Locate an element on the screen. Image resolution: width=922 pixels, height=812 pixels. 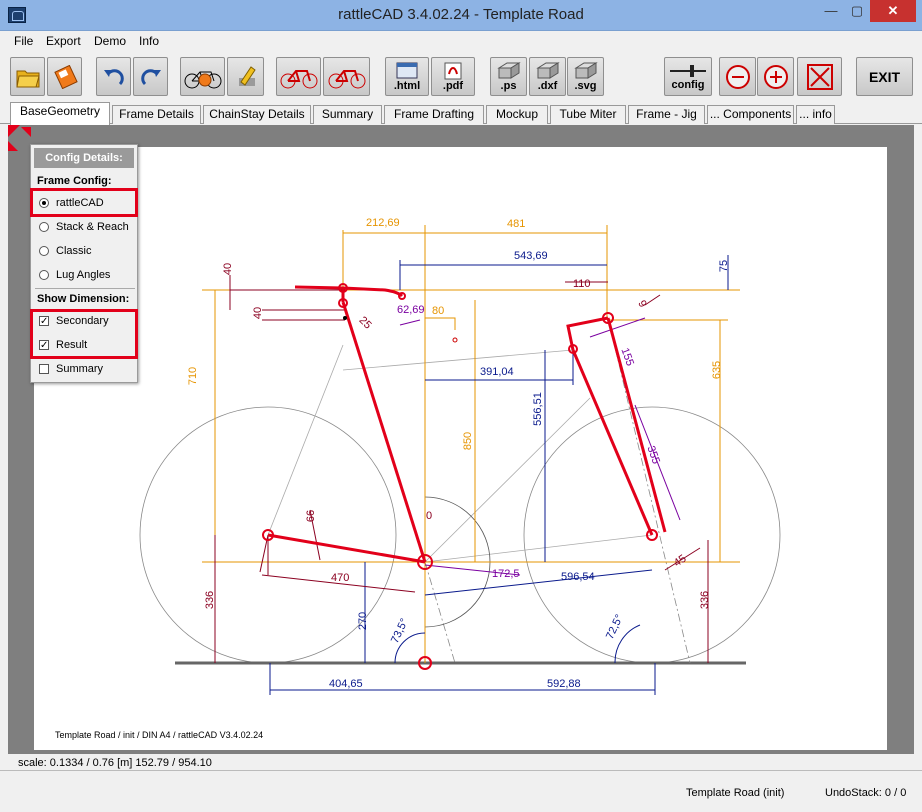
tab-frame-details: Frame Details is located at coordinates (156, 114).